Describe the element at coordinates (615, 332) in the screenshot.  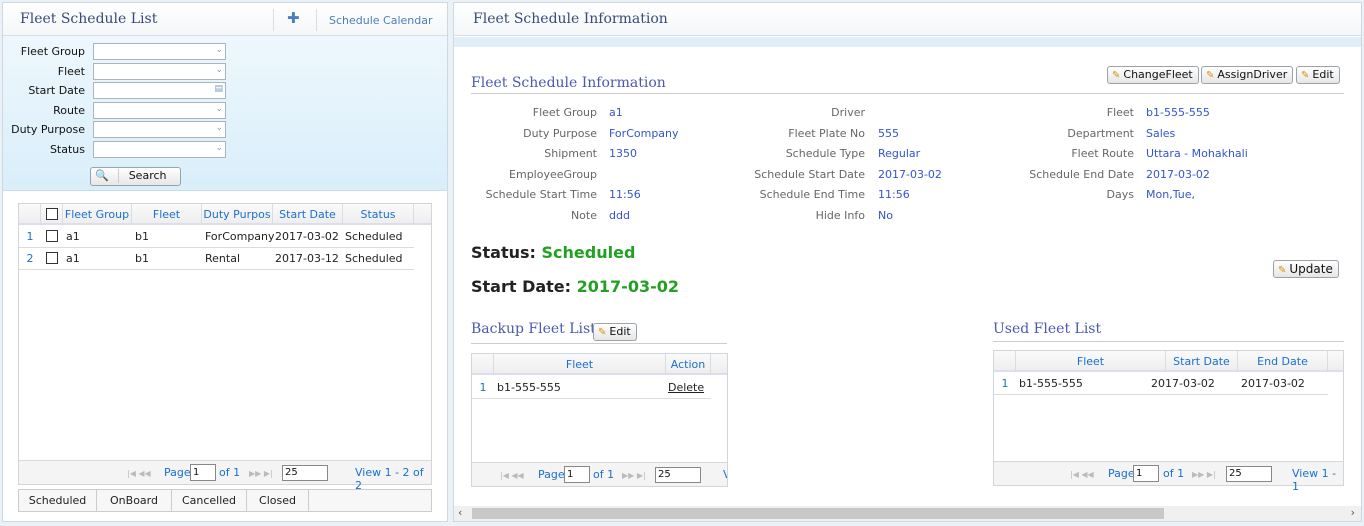
I see `backup-edit-button: ✎ Edit` at that location.